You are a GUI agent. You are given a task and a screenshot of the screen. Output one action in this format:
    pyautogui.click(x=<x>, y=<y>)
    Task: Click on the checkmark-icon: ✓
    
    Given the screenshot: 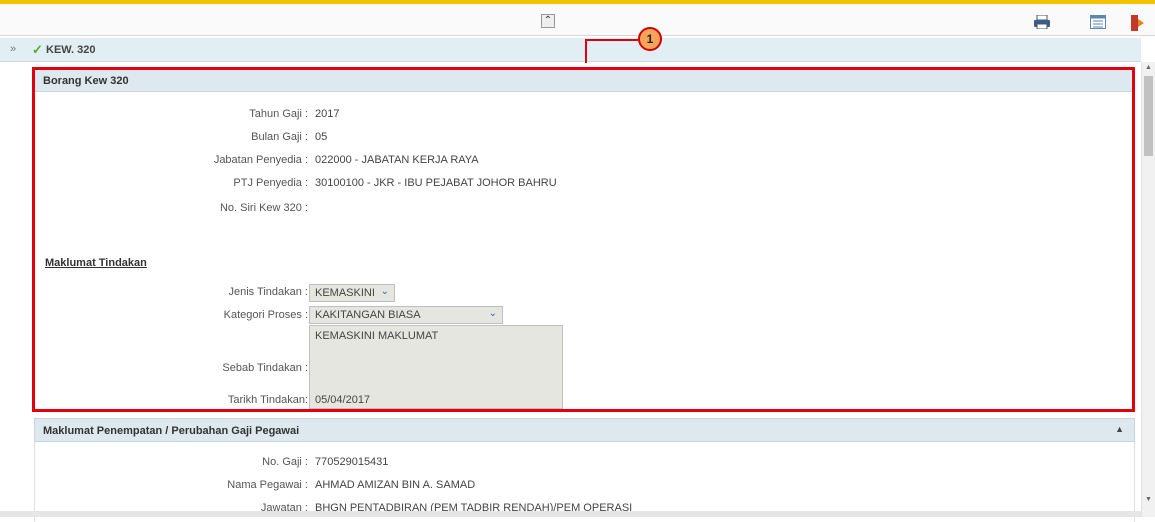 What is the action you would take?
    pyautogui.click(x=37, y=49)
    